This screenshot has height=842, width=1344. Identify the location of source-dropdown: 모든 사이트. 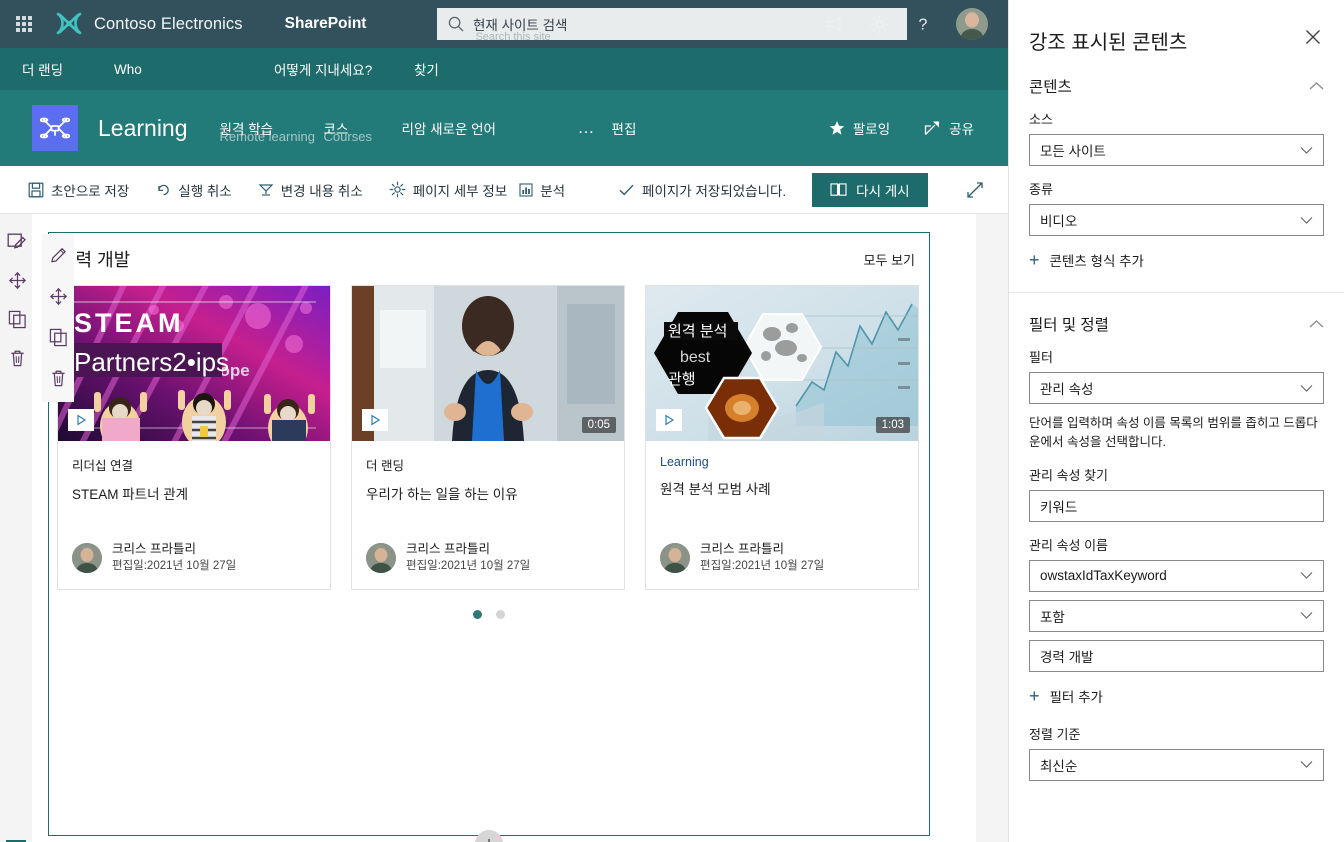
(1176, 150).